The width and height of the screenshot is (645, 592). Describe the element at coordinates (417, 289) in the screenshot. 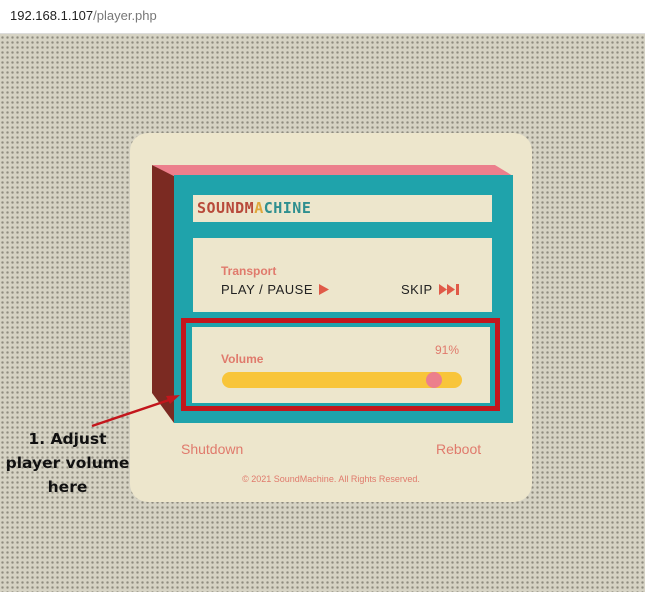

I see `skip-label: SKIP` at that location.